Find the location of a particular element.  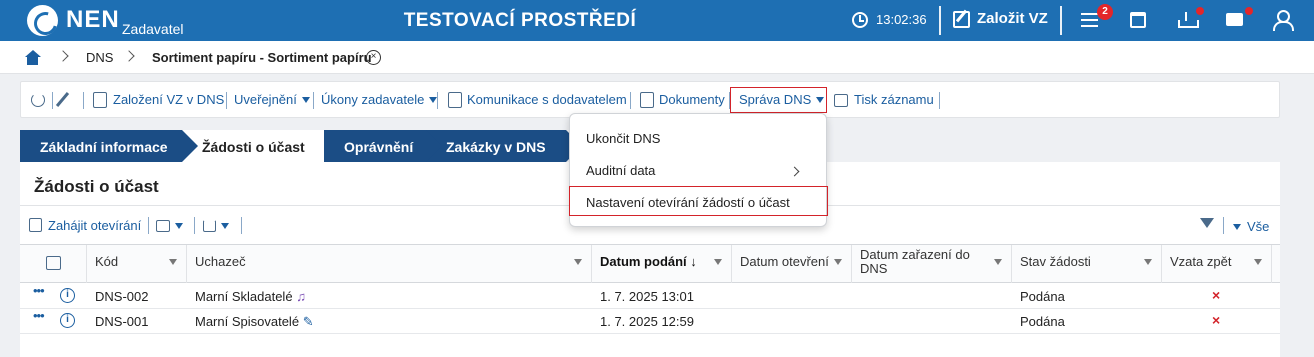

cell-submitted: 1. 7. 2025 12:59 is located at coordinates (647, 321).